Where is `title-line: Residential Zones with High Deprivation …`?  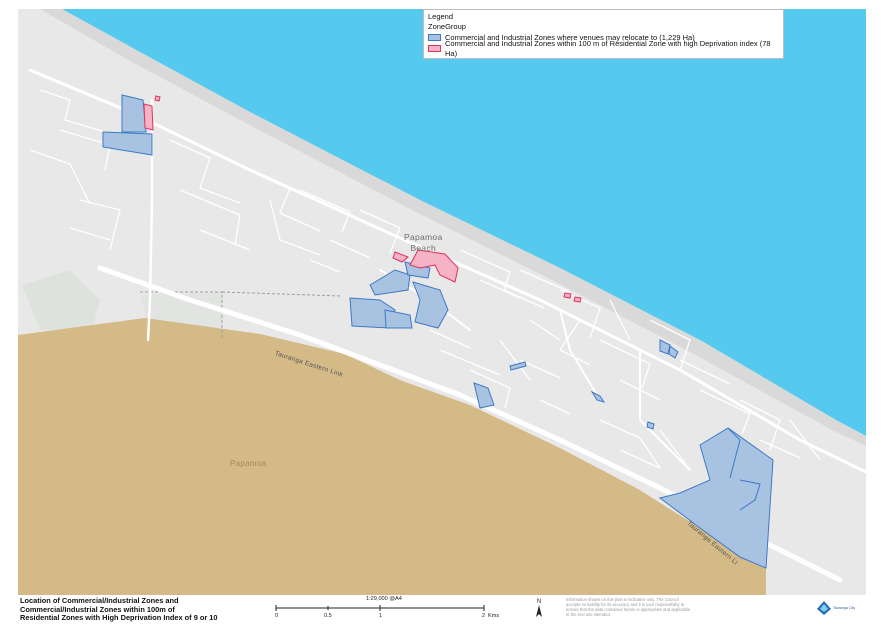
title-line: Residential Zones with High Deprivation … is located at coordinates (119, 618).